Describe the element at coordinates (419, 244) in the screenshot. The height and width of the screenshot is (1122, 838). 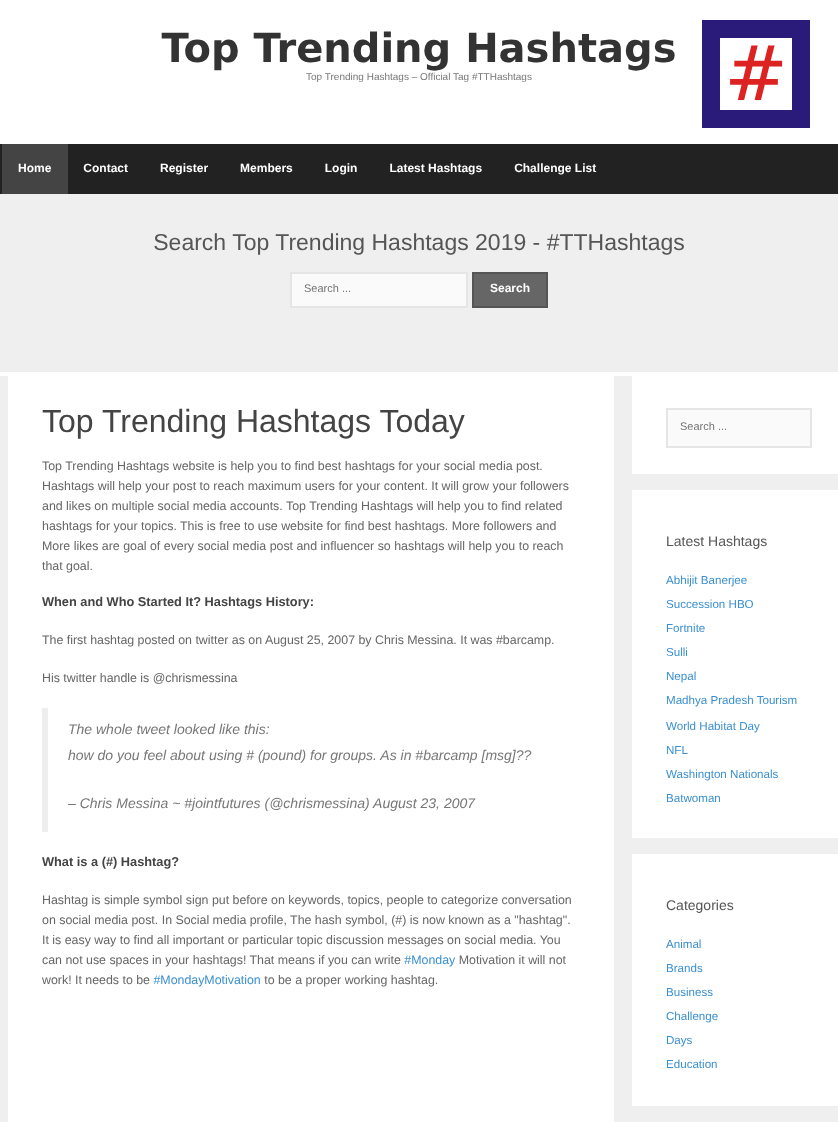
I see `search-heading: Search Top Trending Hashtags 2019 - #TTHashtags` at that location.